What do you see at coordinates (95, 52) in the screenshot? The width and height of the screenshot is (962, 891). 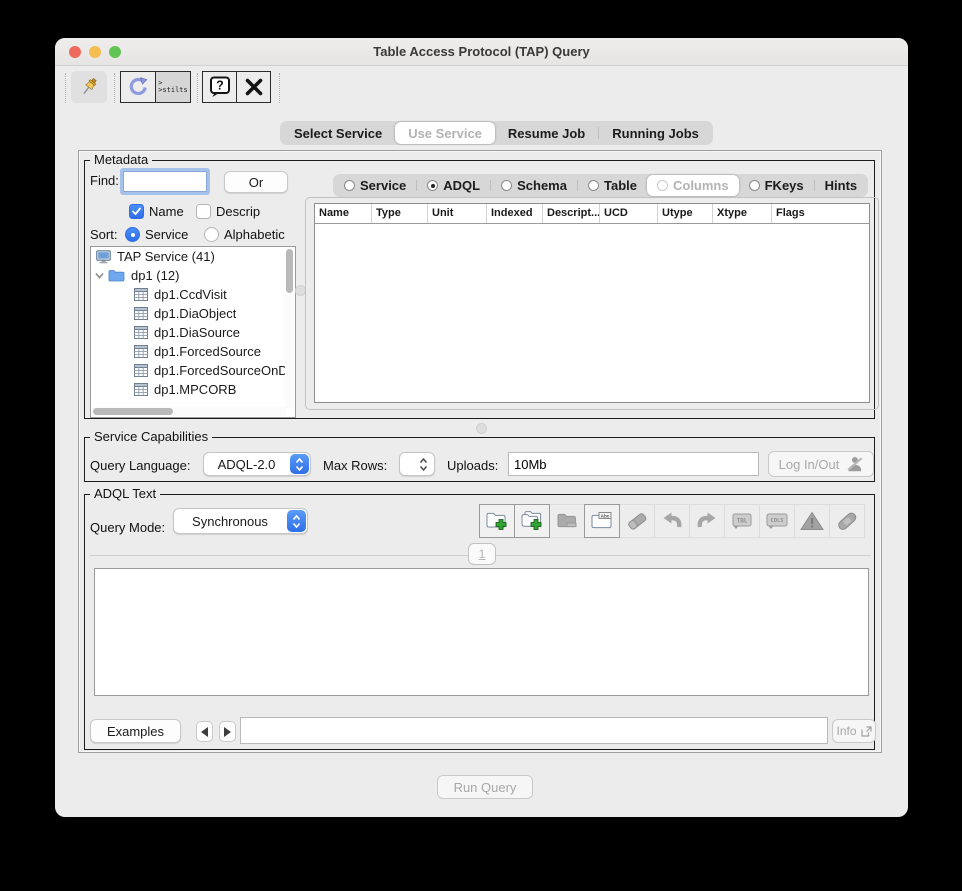 I see `minimize-window-button` at bounding box center [95, 52].